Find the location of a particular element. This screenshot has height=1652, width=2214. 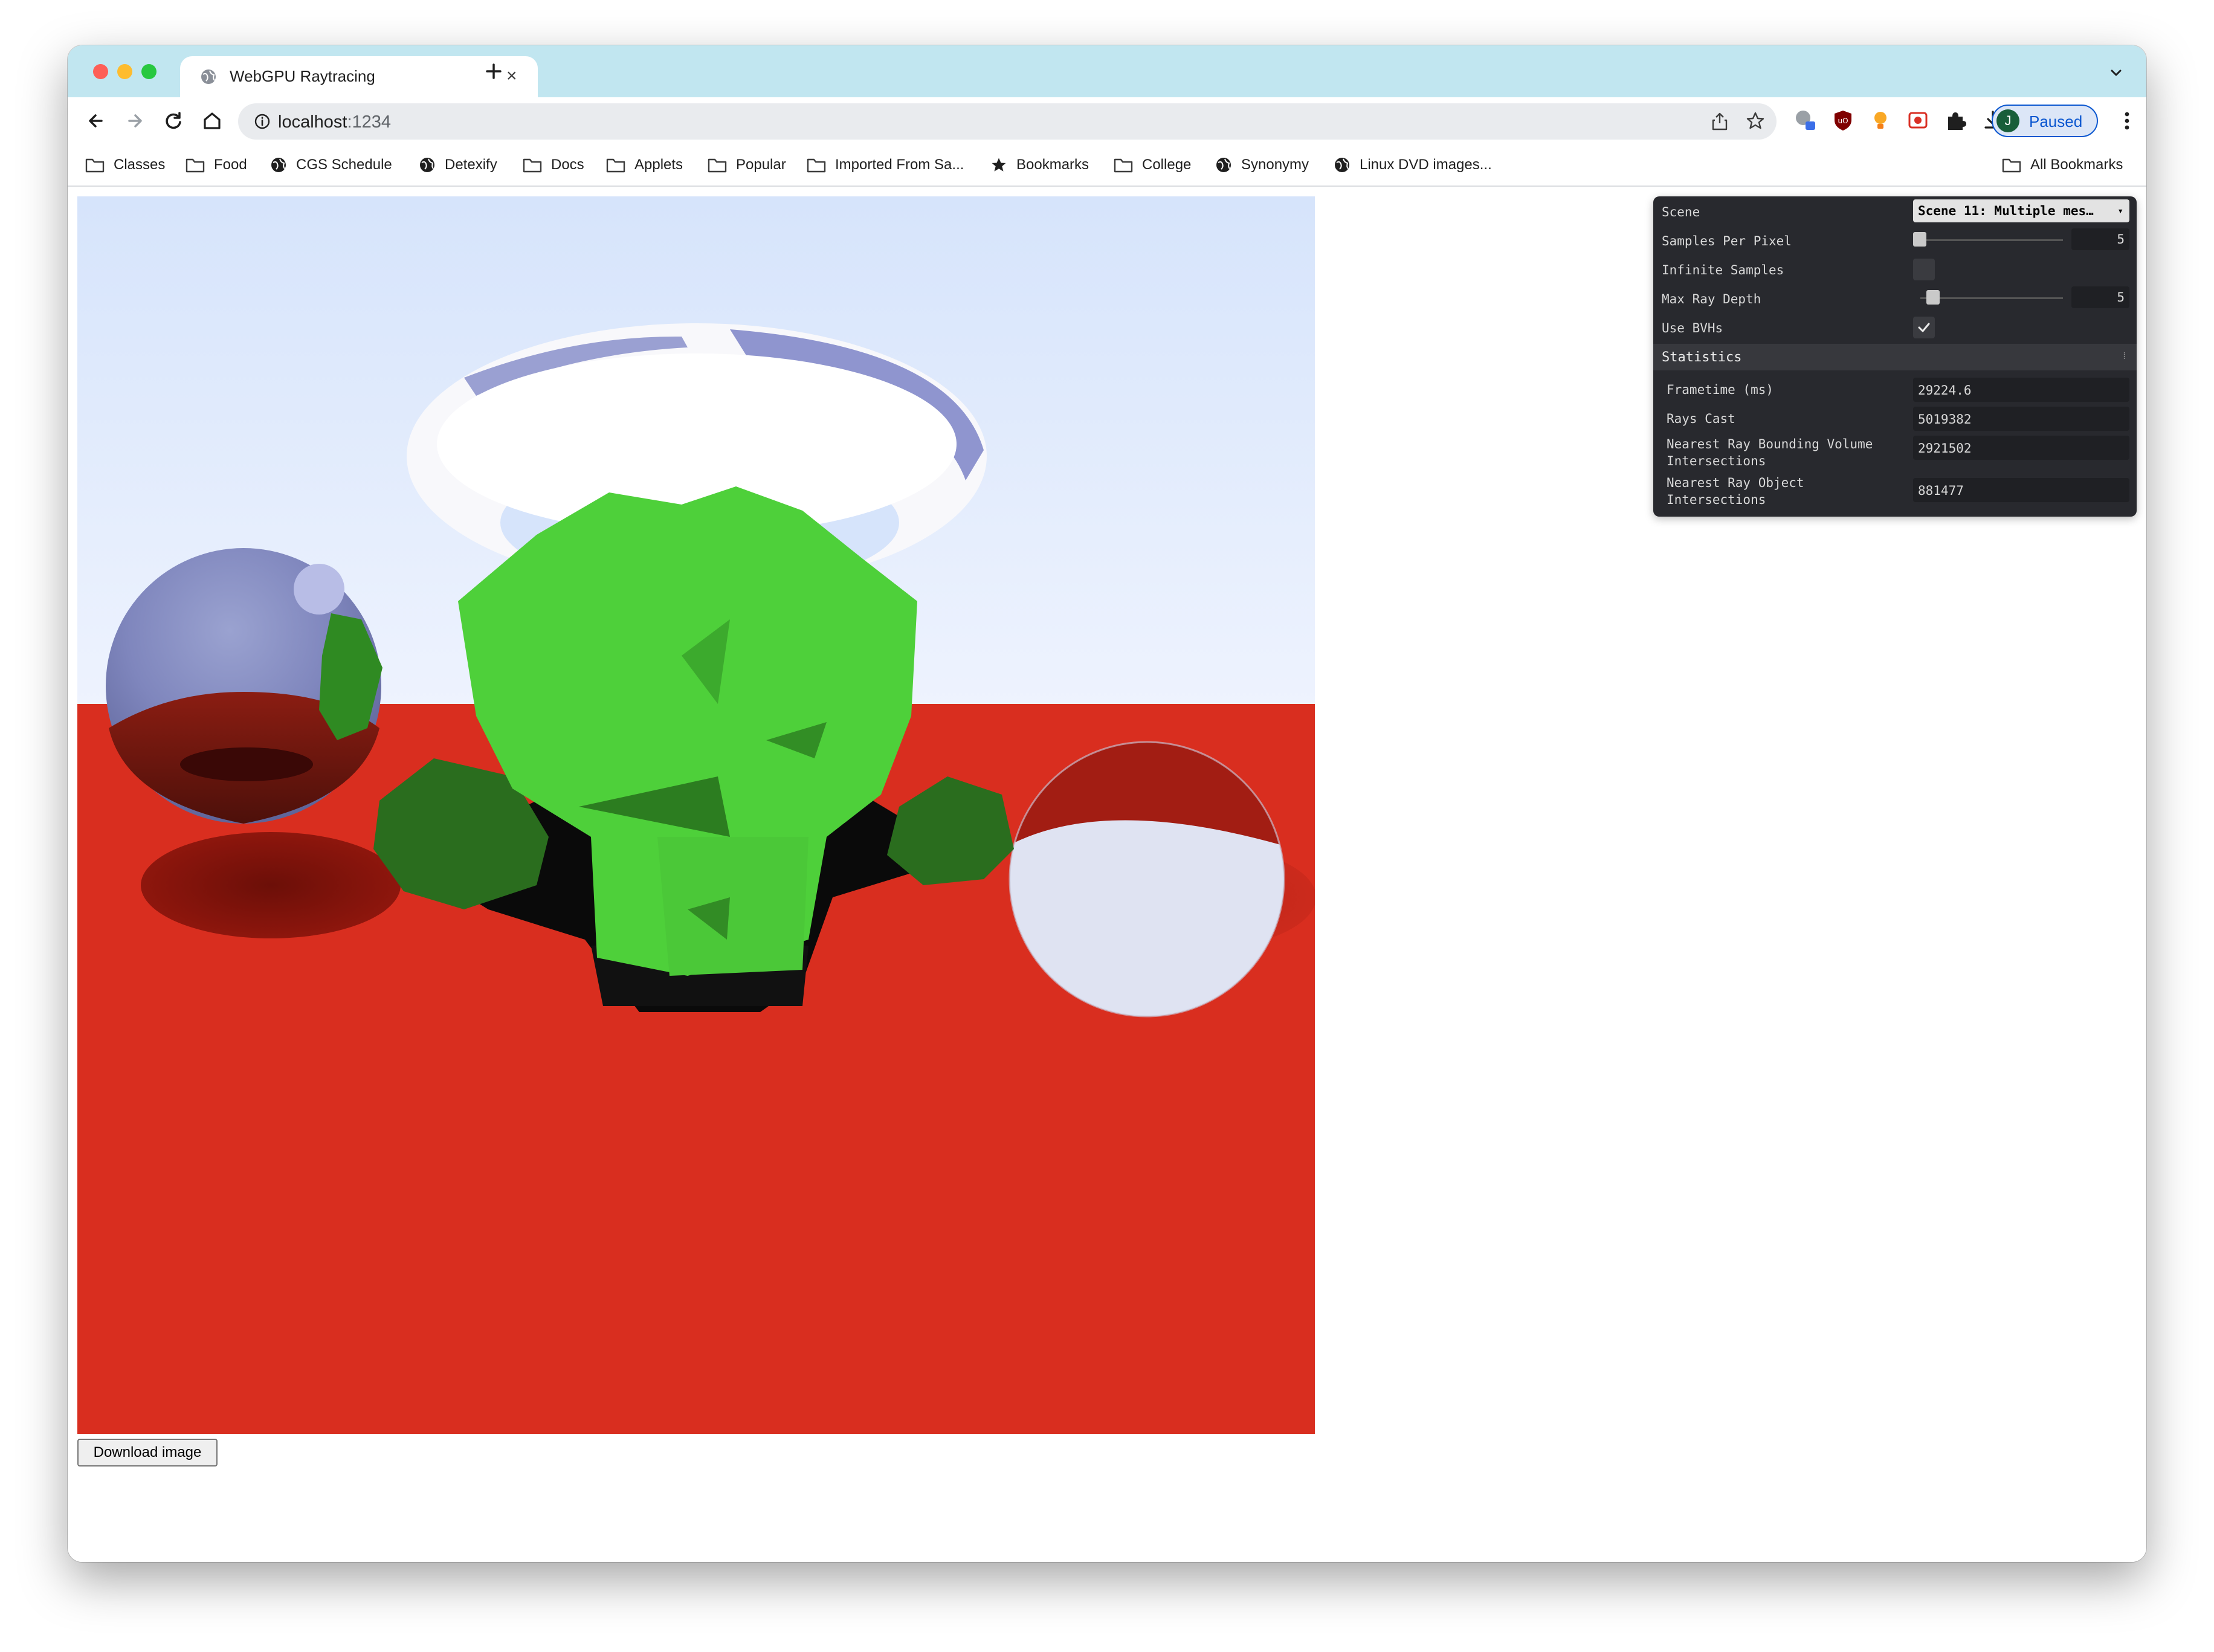

bookmark-label: Synonymy is located at coordinates (1275, 165).